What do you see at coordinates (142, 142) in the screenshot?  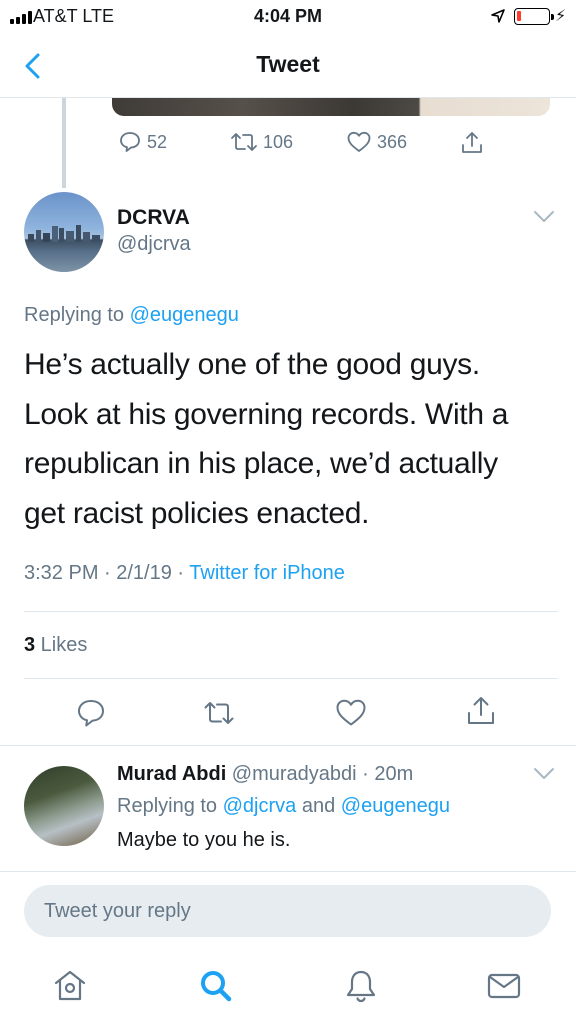 I see `reply-button: 52` at bounding box center [142, 142].